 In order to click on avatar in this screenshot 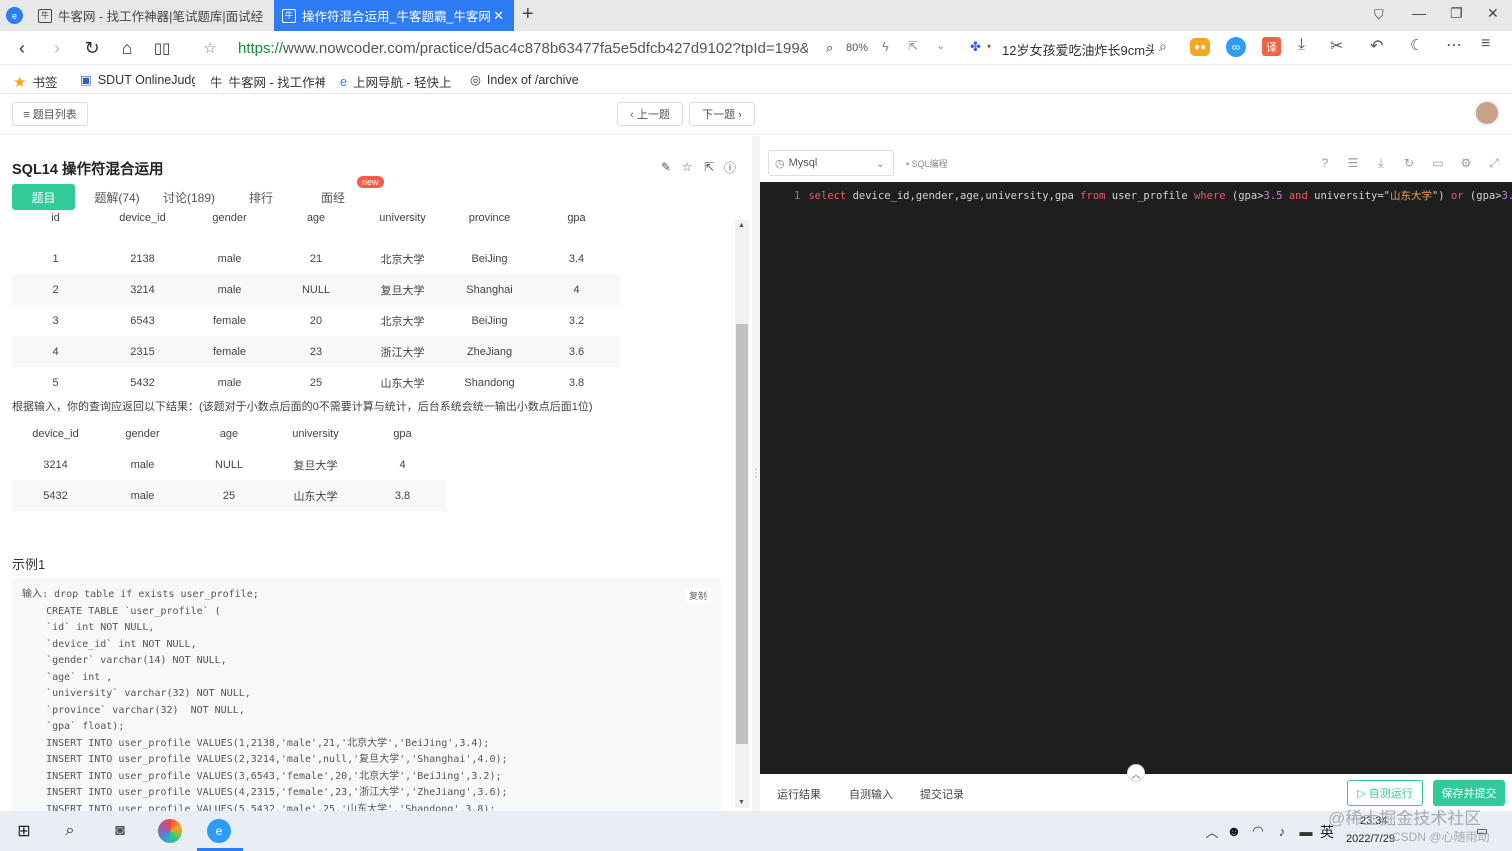, I will do `click(1487, 113)`.